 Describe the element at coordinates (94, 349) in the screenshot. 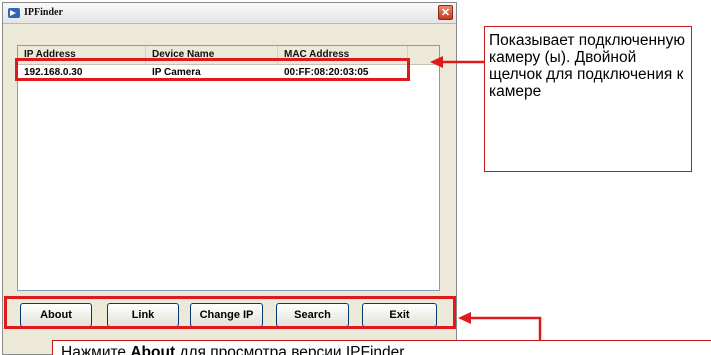

I see `buttons-callout-prefix: Нажмите` at that location.